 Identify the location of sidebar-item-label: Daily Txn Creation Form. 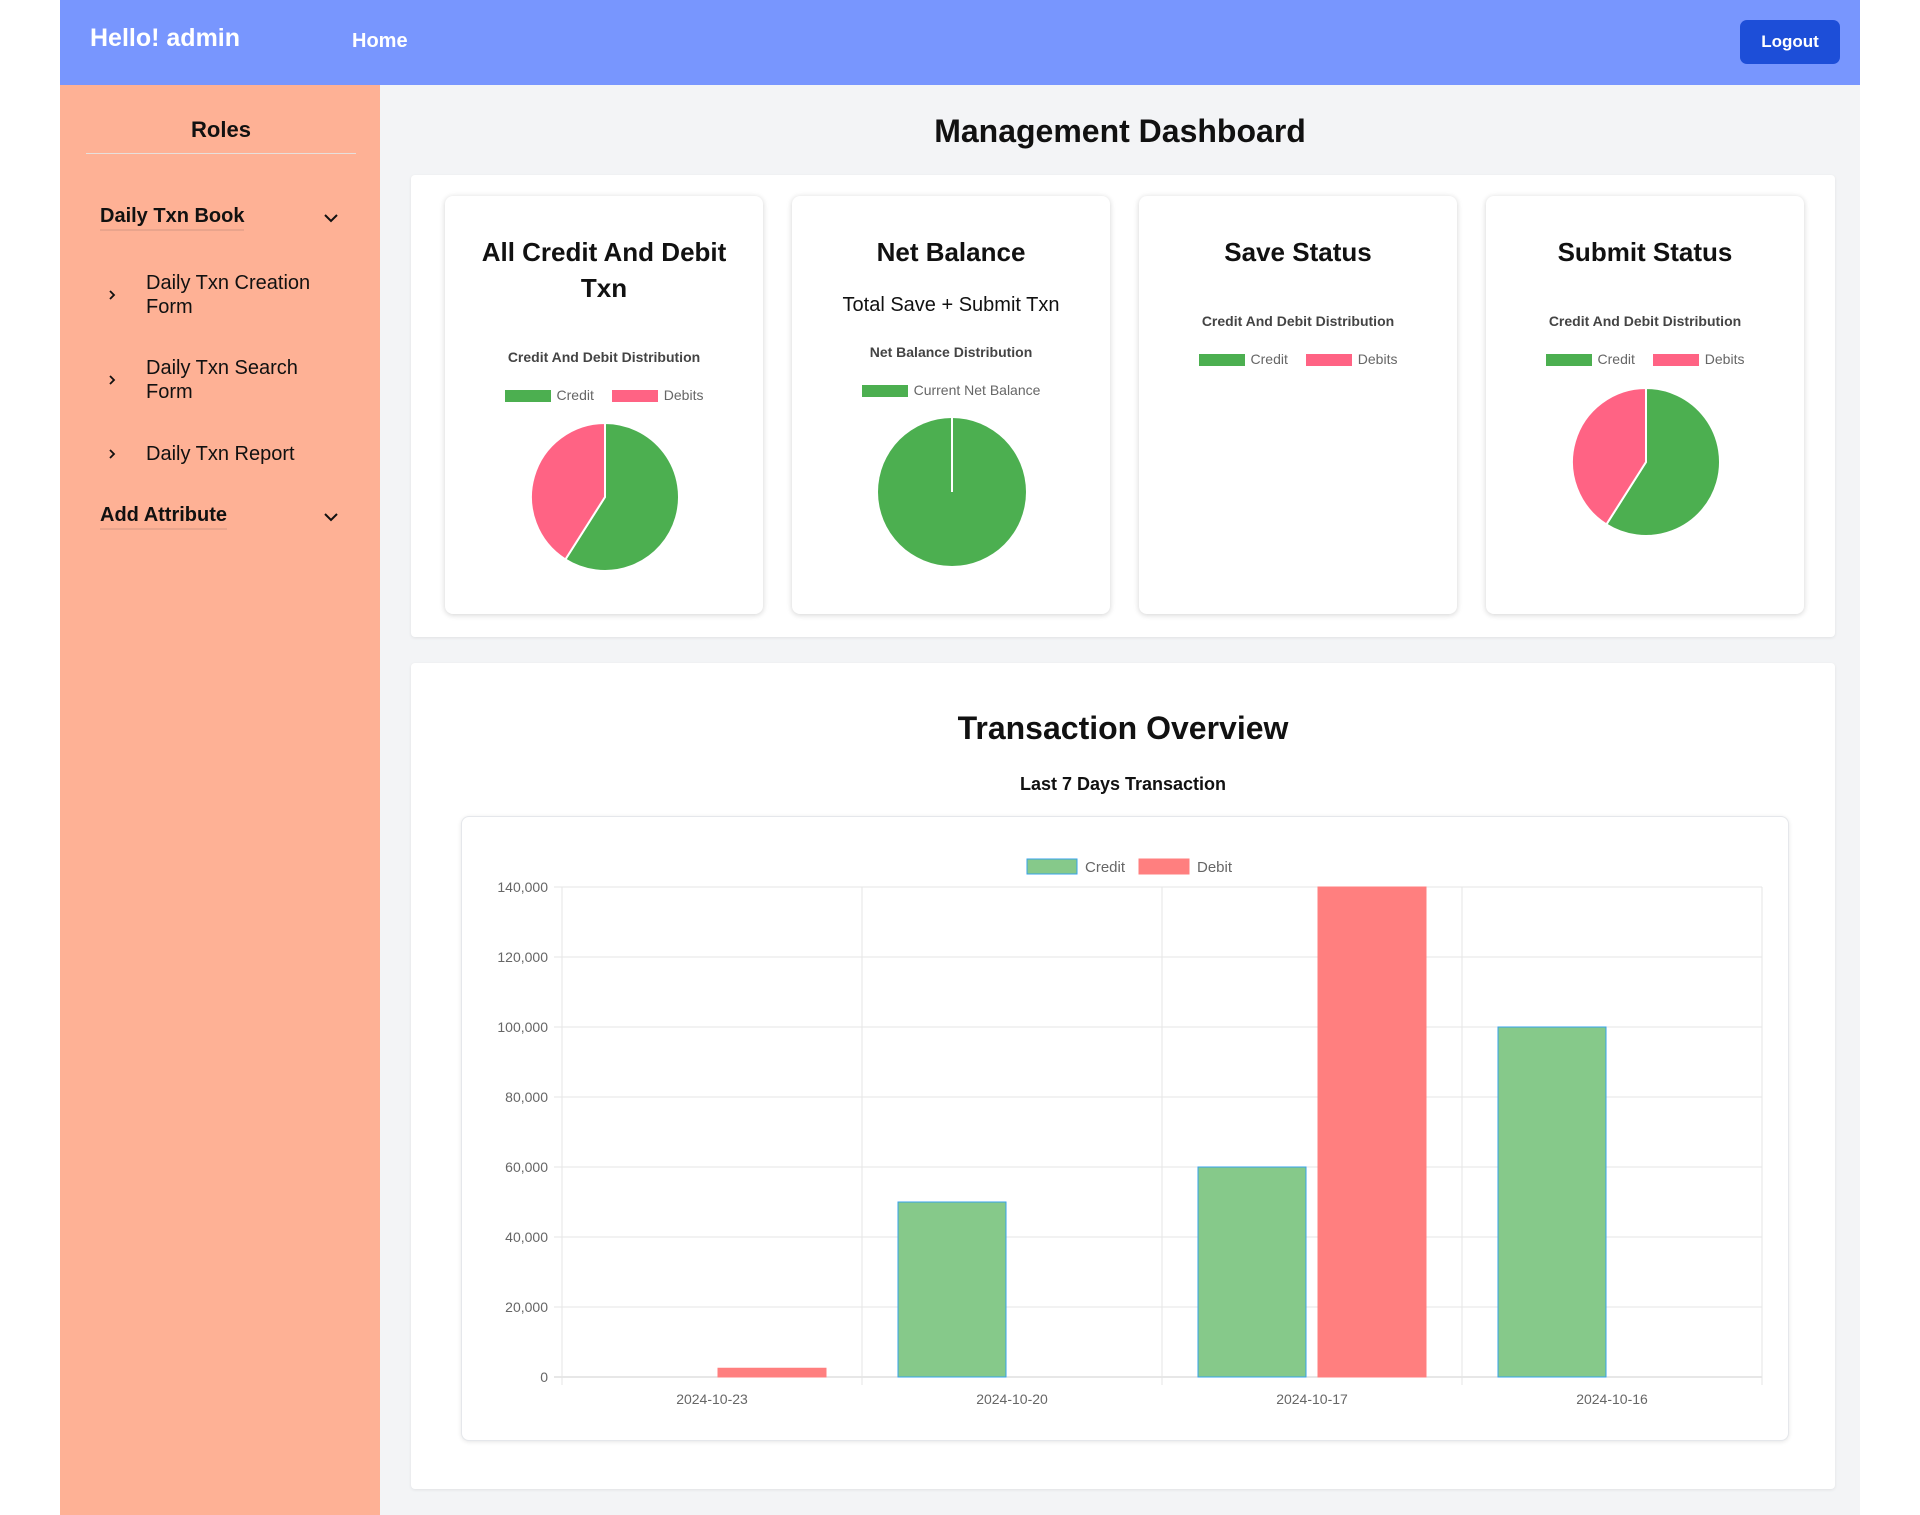
(228, 295).